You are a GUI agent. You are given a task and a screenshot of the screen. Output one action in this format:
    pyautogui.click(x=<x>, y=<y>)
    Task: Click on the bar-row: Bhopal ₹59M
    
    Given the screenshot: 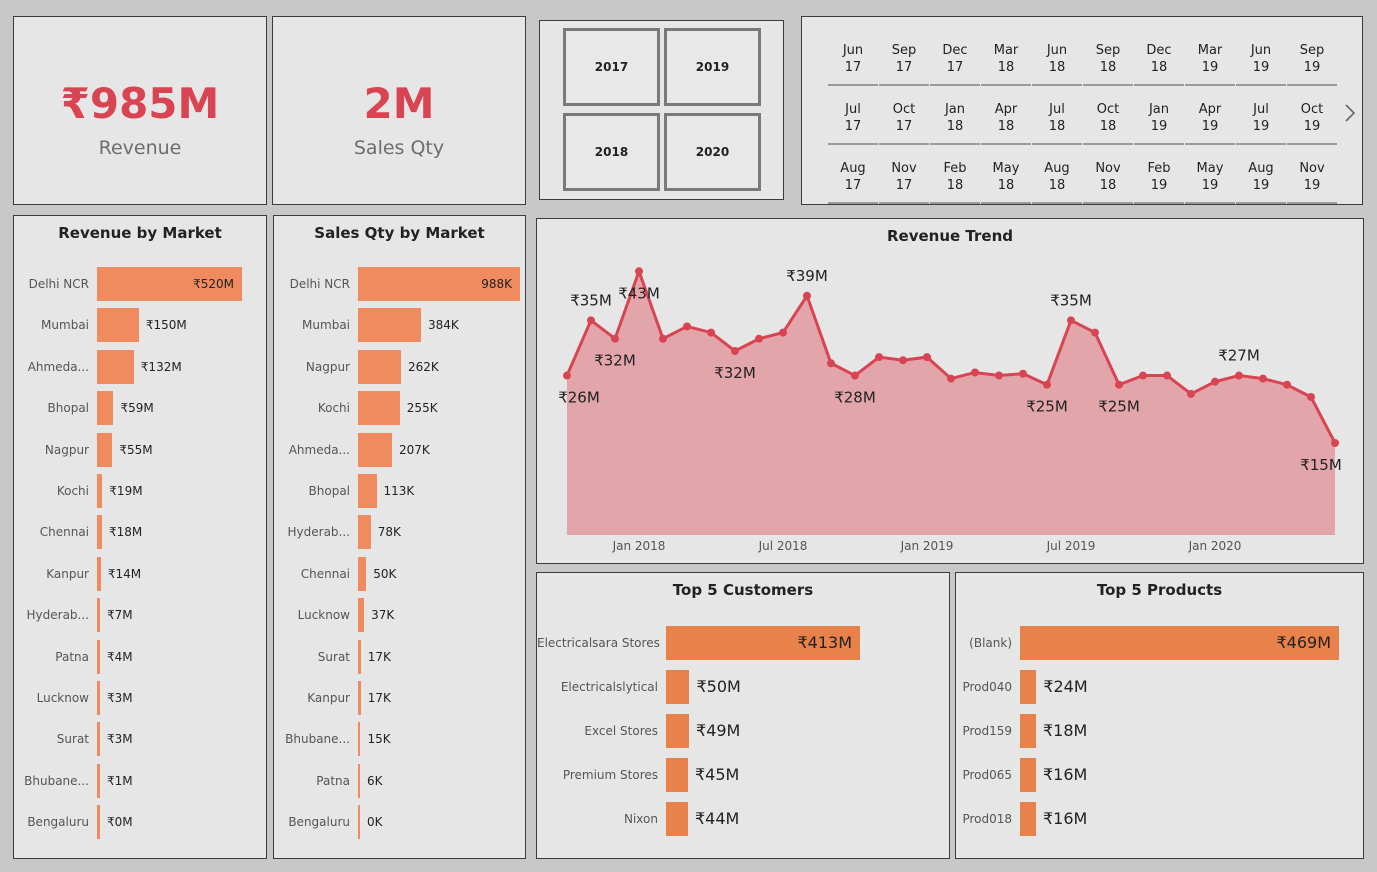 What is the action you would take?
    pyautogui.click(x=140, y=408)
    